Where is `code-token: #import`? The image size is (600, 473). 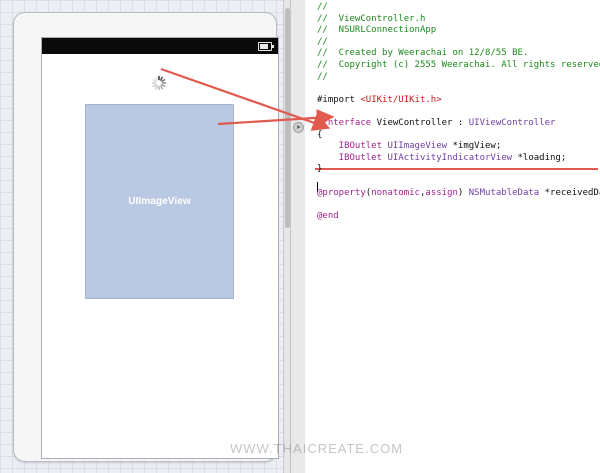 code-token: #import is located at coordinates (339, 99).